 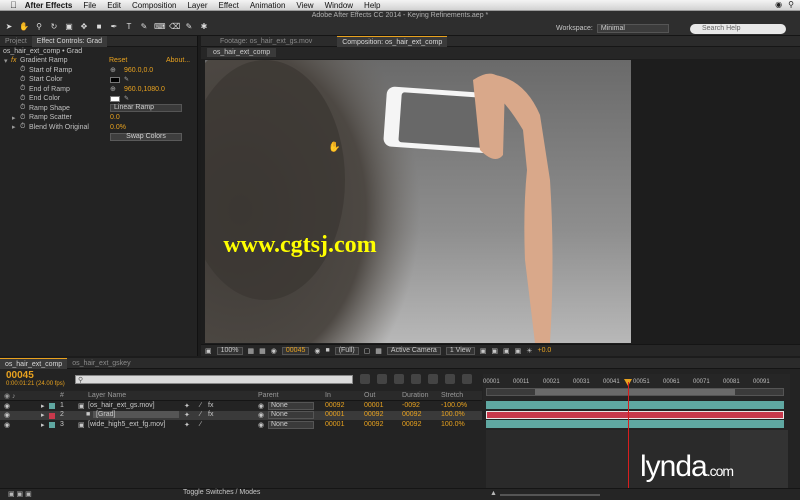 What do you see at coordinates (174, 27) in the screenshot?
I see `eraser-tool-icon: ⌫` at bounding box center [174, 27].